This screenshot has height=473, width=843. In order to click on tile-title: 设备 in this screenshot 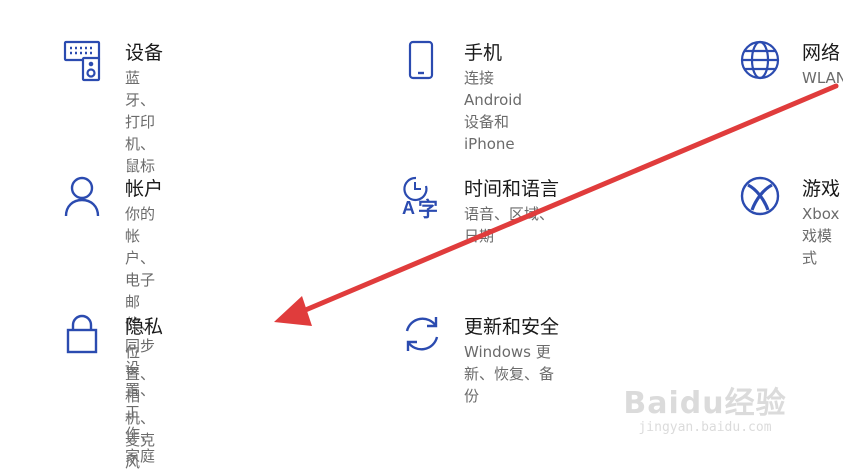, I will do `click(144, 53)`.